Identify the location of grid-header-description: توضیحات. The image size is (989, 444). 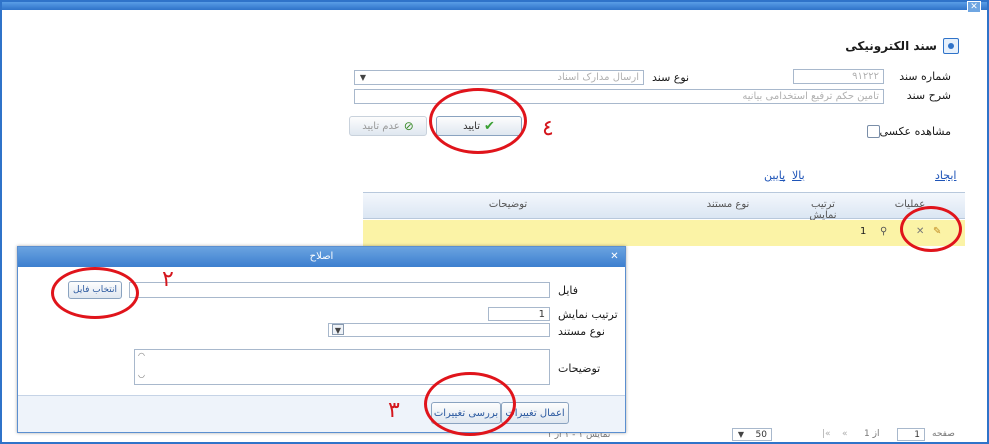
(508, 204).